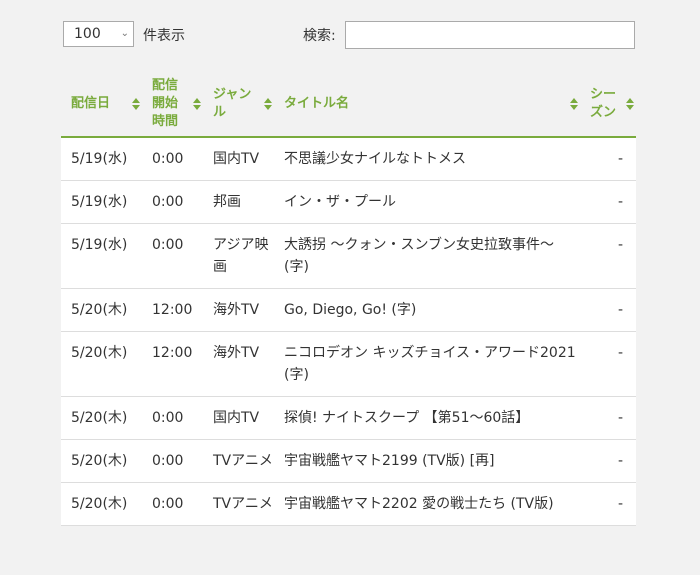  What do you see at coordinates (238, 202) in the screenshot?
I see `cell-genre: 邦画` at bounding box center [238, 202].